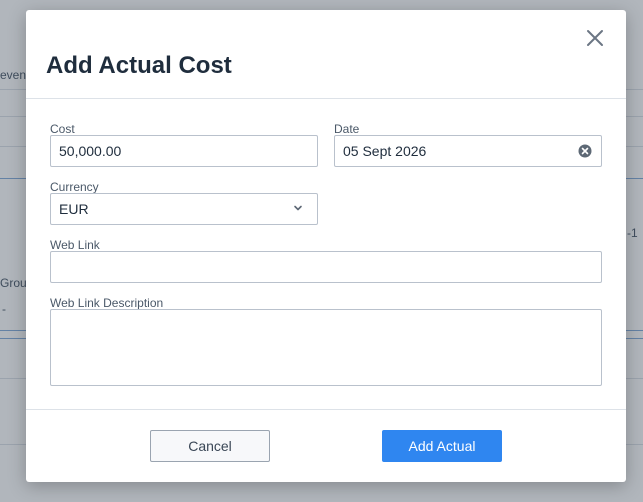 The height and width of the screenshot is (502, 643). I want to click on close-icon, so click(595, 38).